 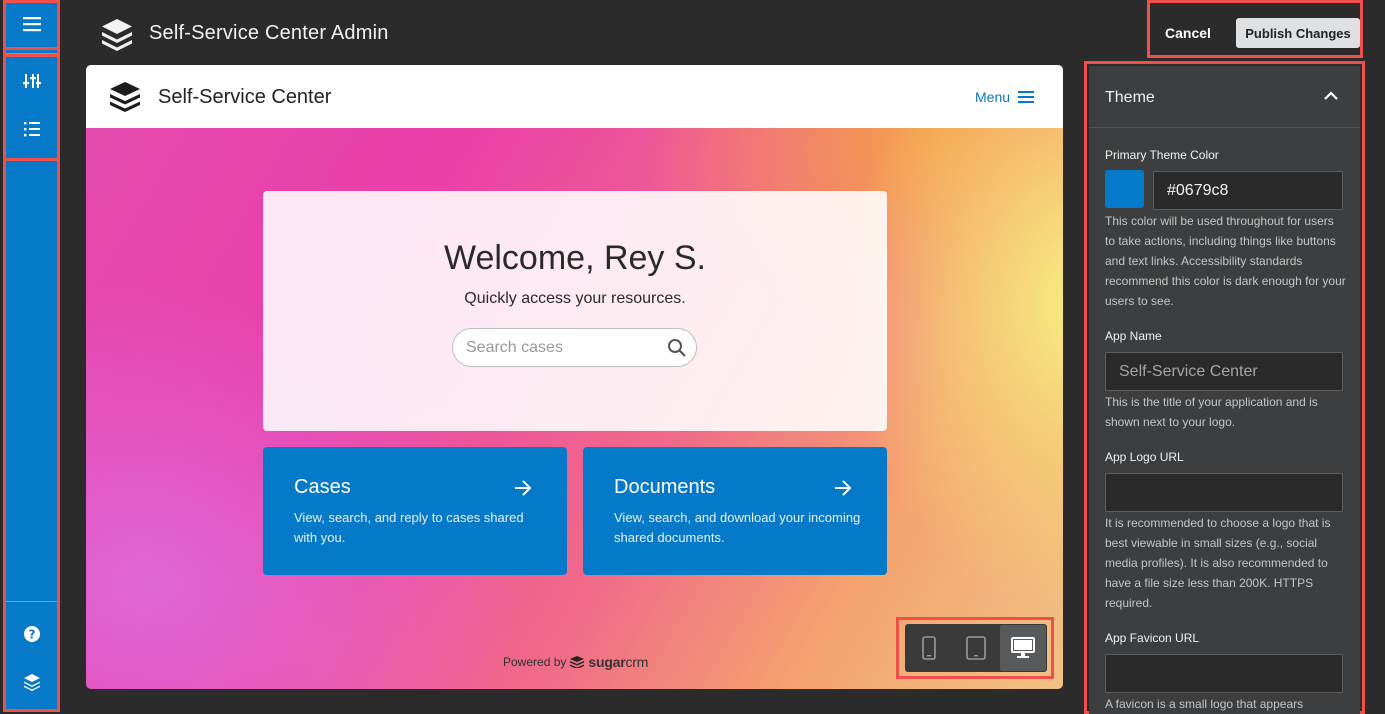 What do you see at coordinates (1124, 189) in the screenshot?
I see `color-swatch` at bounding box center [1124, 189].